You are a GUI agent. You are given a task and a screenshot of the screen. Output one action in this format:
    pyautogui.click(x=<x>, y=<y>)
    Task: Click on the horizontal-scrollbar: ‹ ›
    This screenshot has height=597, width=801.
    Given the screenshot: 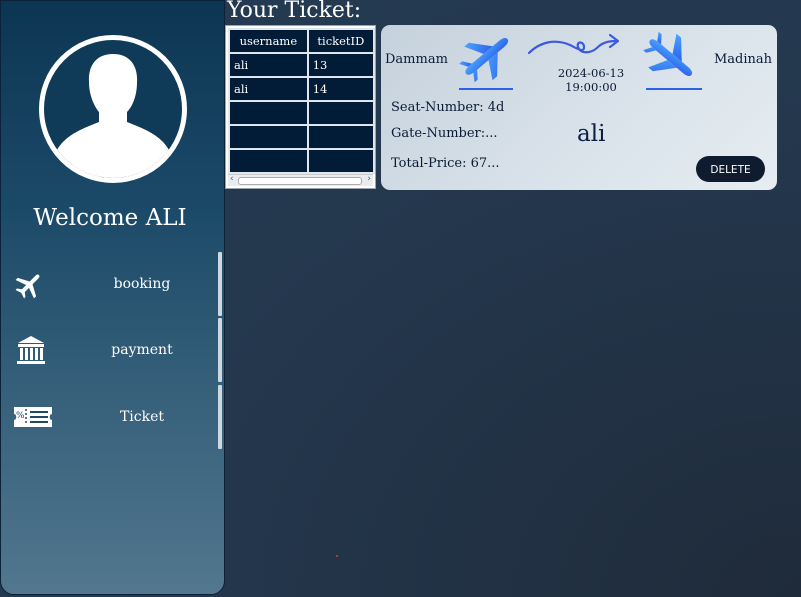 What is the action you would take?
    pyautogui.click(x=300, y=180)
    